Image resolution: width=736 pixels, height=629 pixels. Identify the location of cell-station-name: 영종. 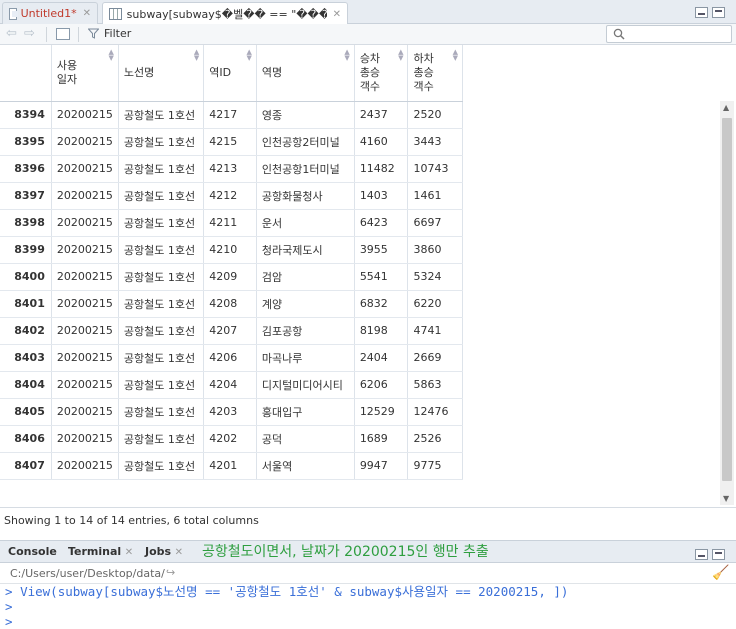
(305, 115).